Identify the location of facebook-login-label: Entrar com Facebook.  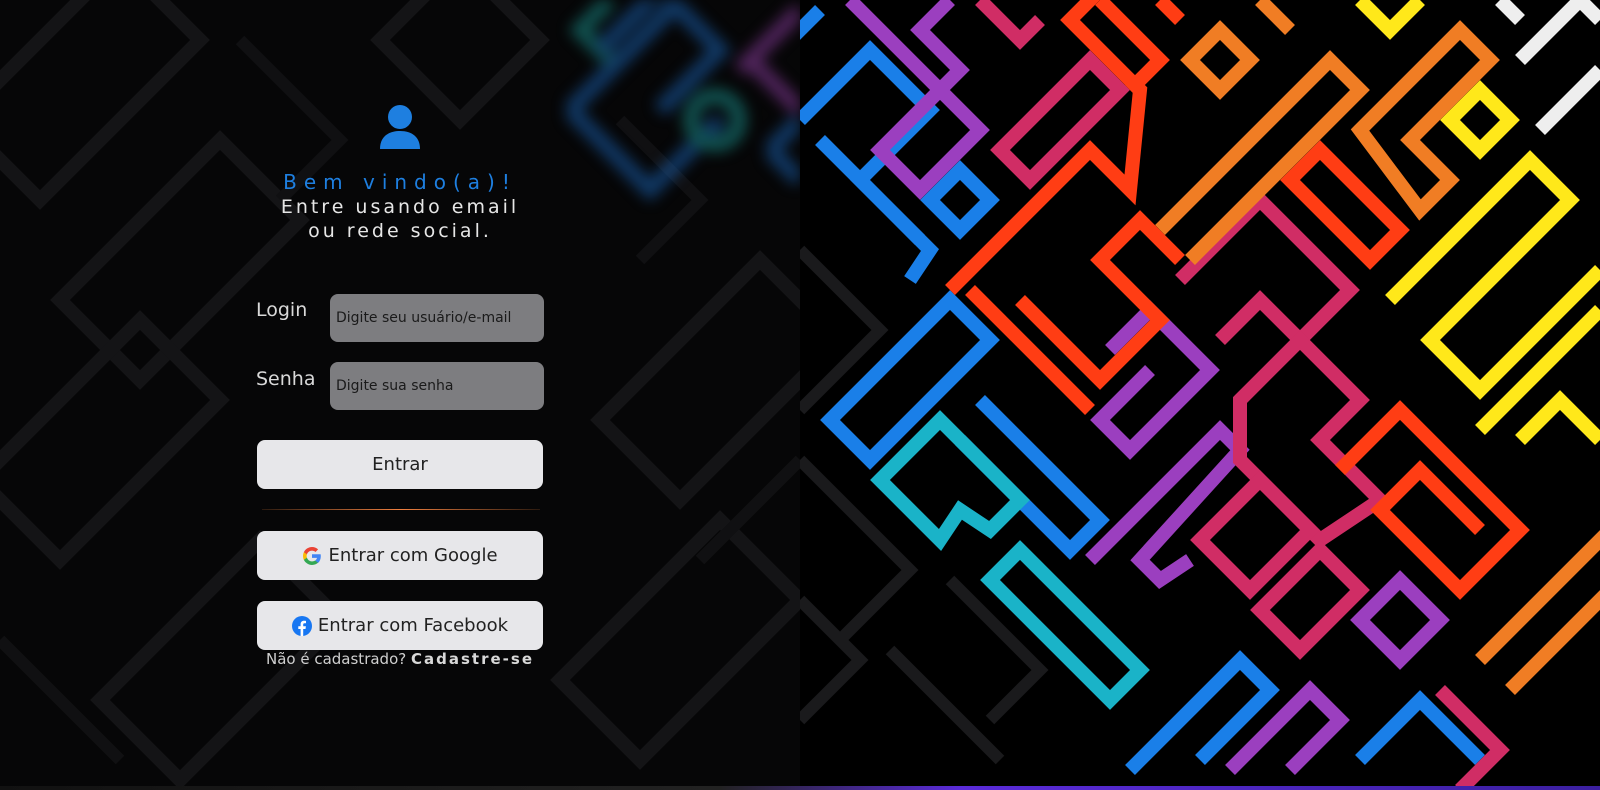
(413, 625).